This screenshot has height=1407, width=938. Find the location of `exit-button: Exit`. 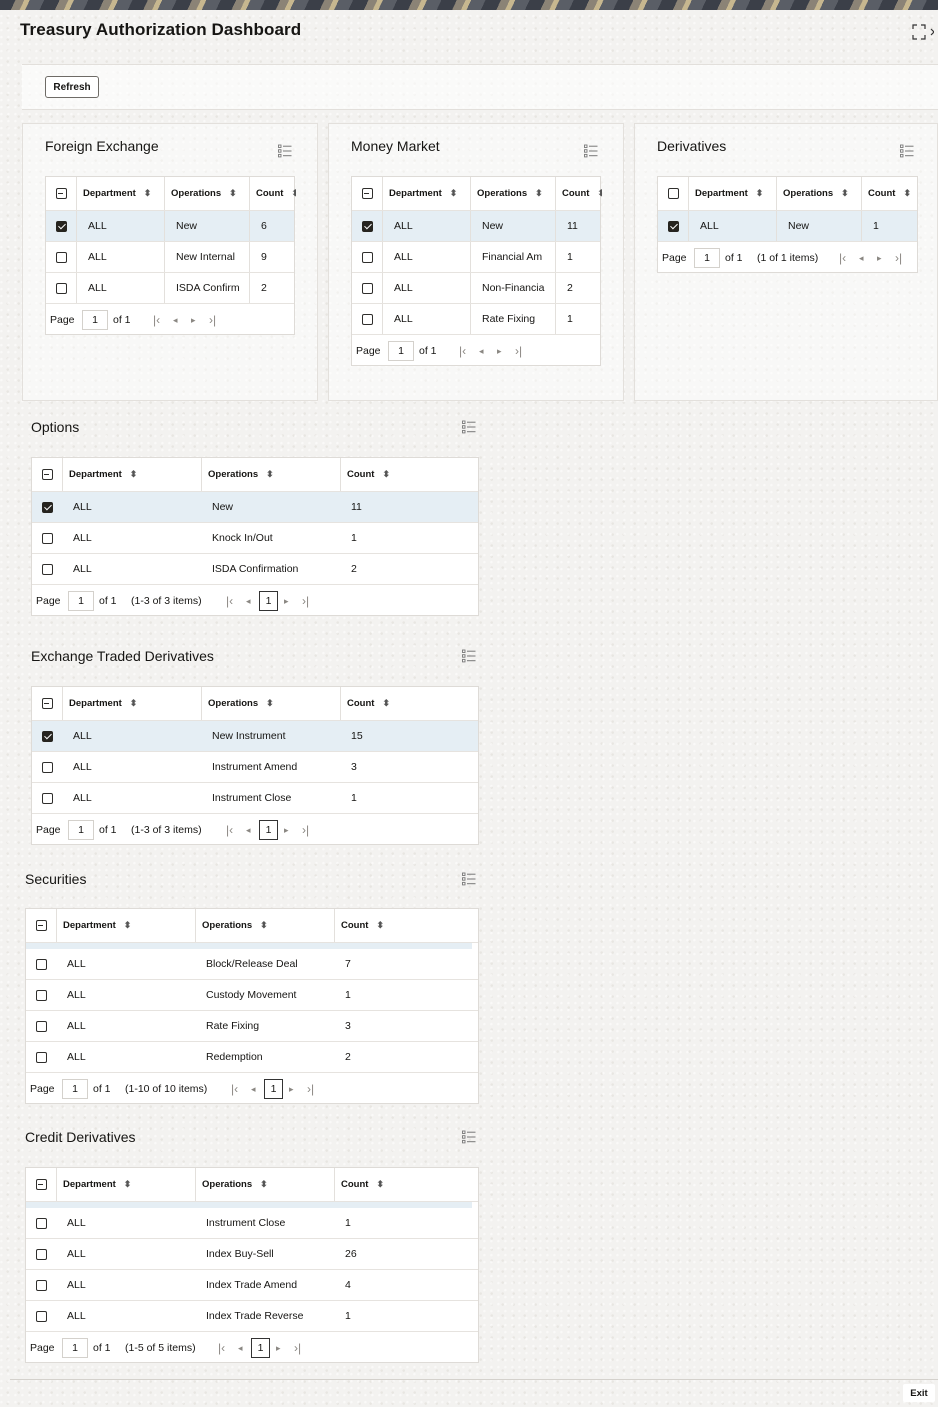

exit-button: Exit is located at coordinates (919, 1393).